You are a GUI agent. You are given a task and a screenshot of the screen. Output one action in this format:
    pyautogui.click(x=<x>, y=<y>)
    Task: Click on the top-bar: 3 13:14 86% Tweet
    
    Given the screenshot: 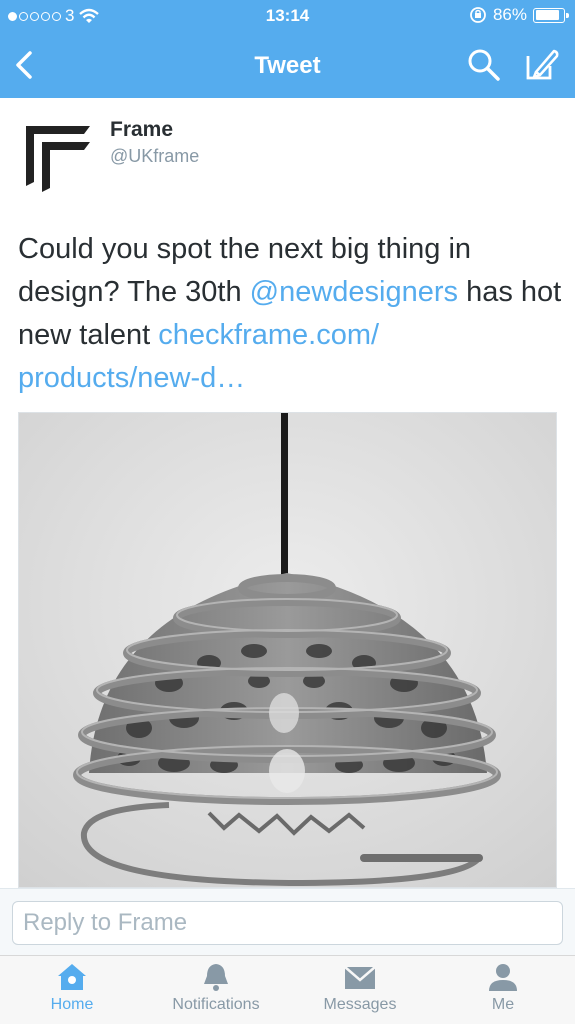 What is the action you would take?
    pyautogui.click(x=287, y=49)
    